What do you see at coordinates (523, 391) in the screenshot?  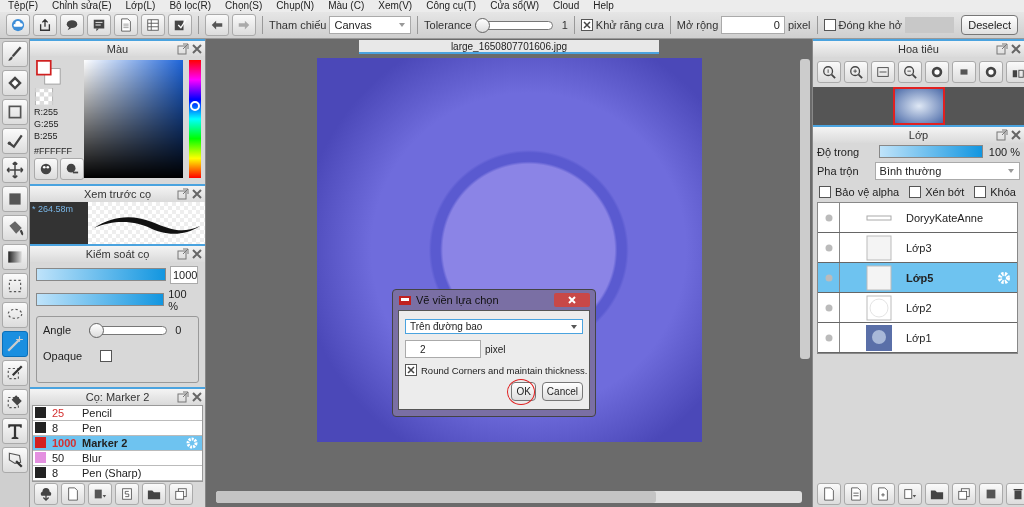 I see `ok-button: OK` at bounding box center [523, 391].